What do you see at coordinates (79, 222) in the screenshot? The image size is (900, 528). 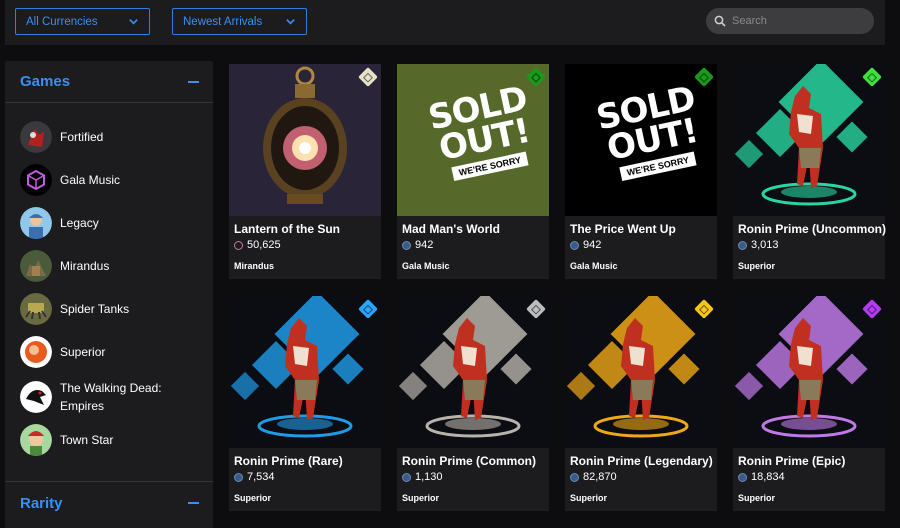 I see `sidebar-item-label: Legacy` at bounding box center [79, 222].